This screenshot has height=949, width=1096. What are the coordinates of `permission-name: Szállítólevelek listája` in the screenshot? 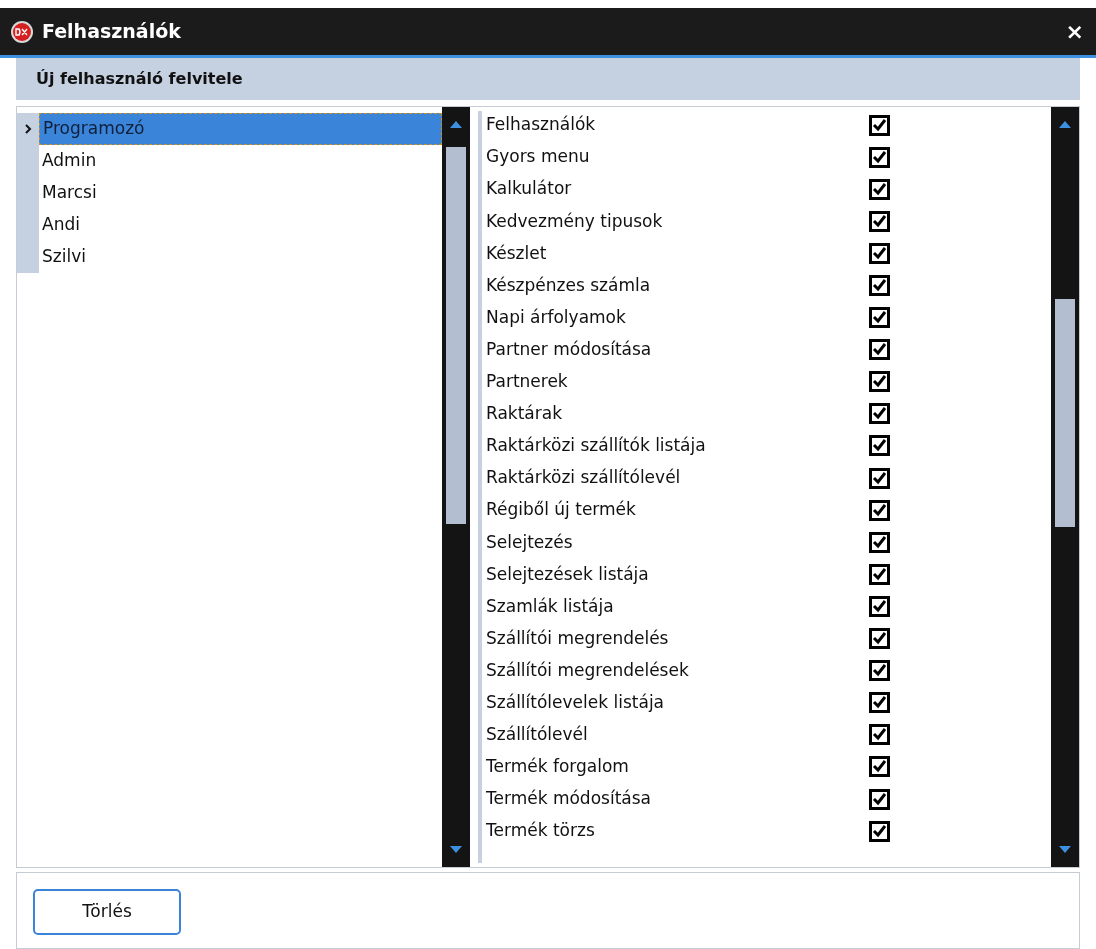 It's located at (575, 702).